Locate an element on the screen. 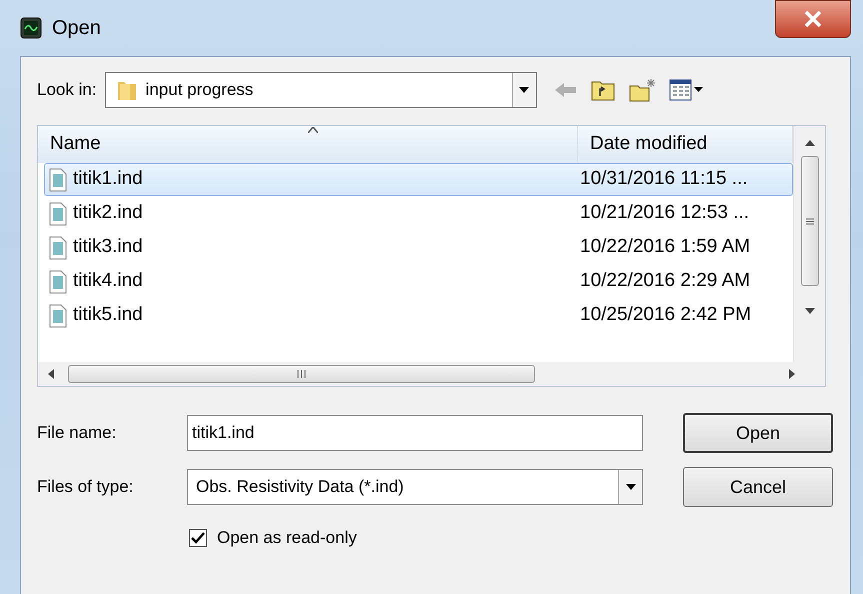 This screenshot has height=594, width=863. read-only-checkbox is located at coordinates (198, 537).